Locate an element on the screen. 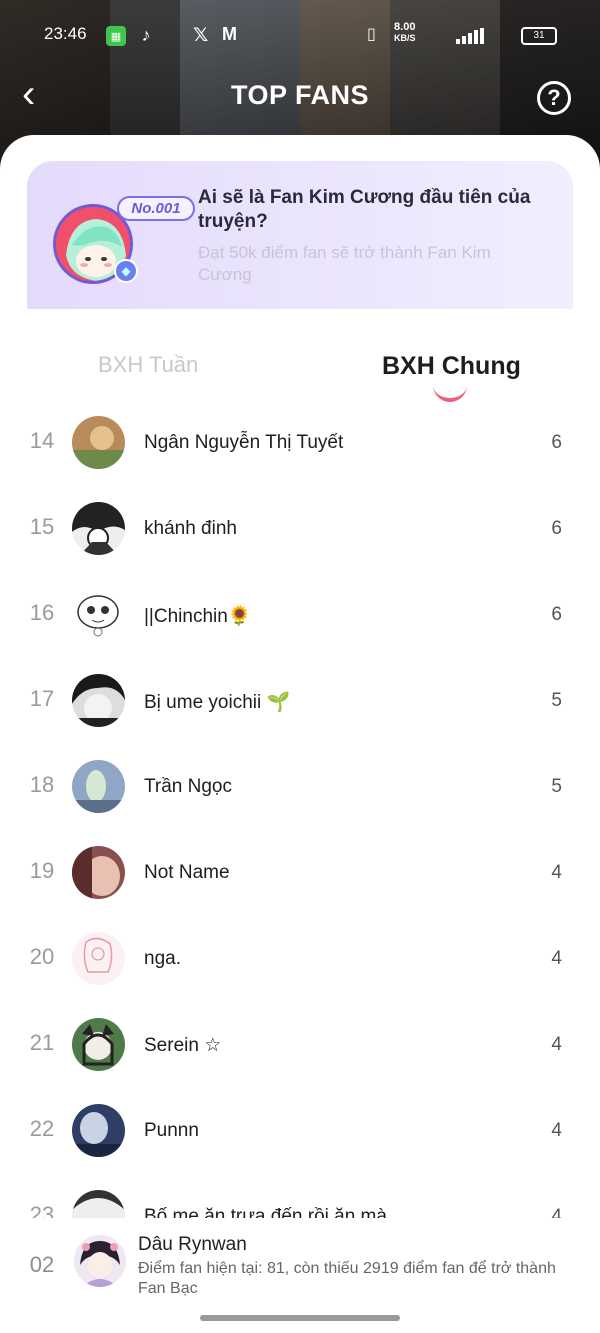 The image size is (600, 1333). fan-name: Serein ☆ is located at coordinates (183, 1045).